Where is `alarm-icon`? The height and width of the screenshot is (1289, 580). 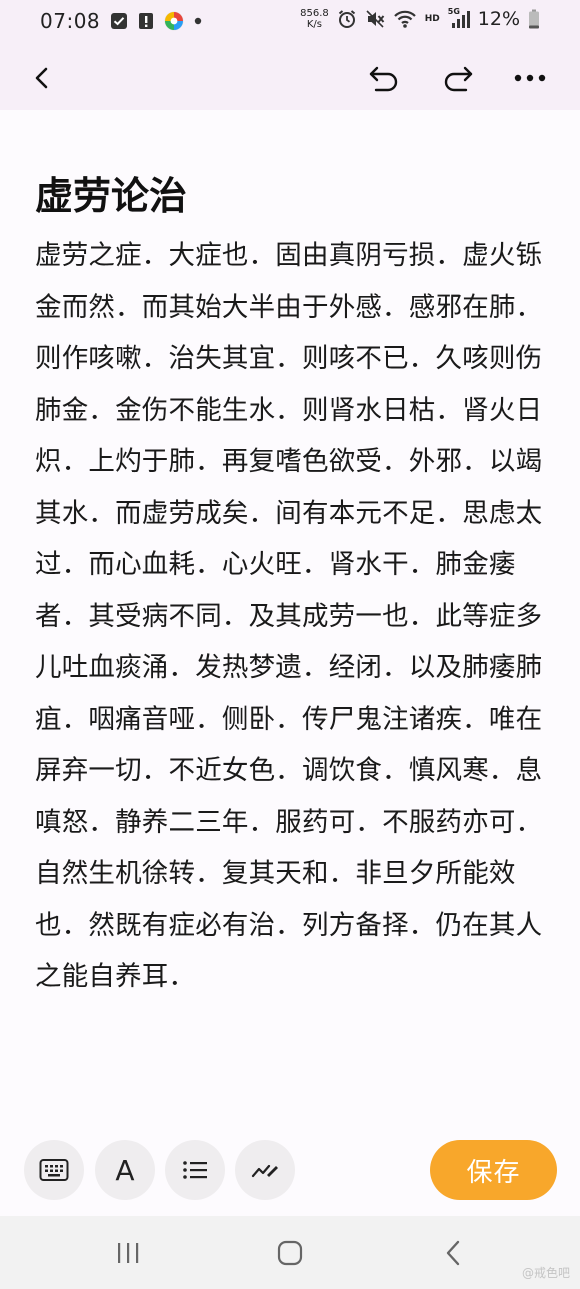 alarm-icon is located at coordinates (347, 19).